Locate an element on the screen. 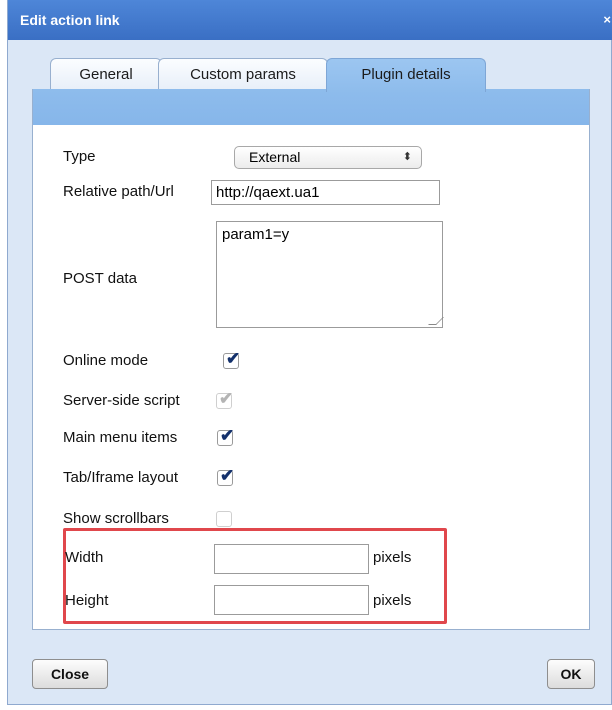  online-mode-label: Online mode is located at coordinates (106, 360).